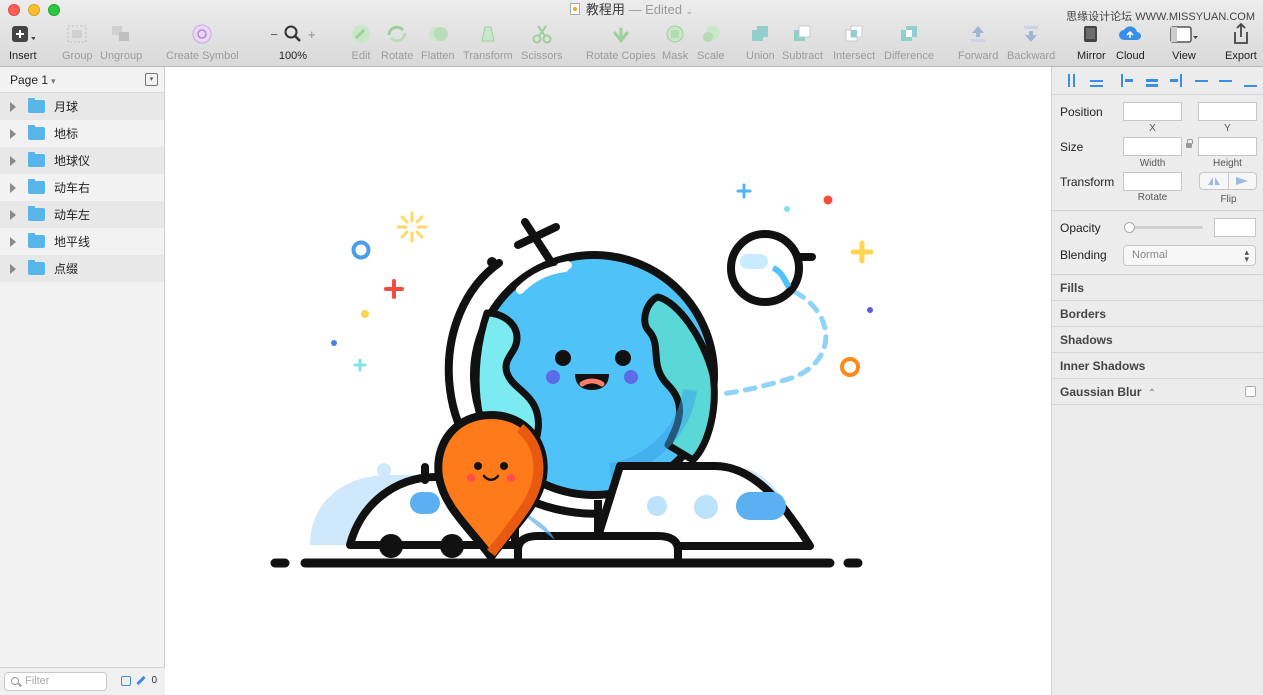 The height and width of the screenshot is (695, 1263). Describe the element at coordinates (1250, 391) in the screenshot. I see `gaussian-blur-checkbox` at that location.